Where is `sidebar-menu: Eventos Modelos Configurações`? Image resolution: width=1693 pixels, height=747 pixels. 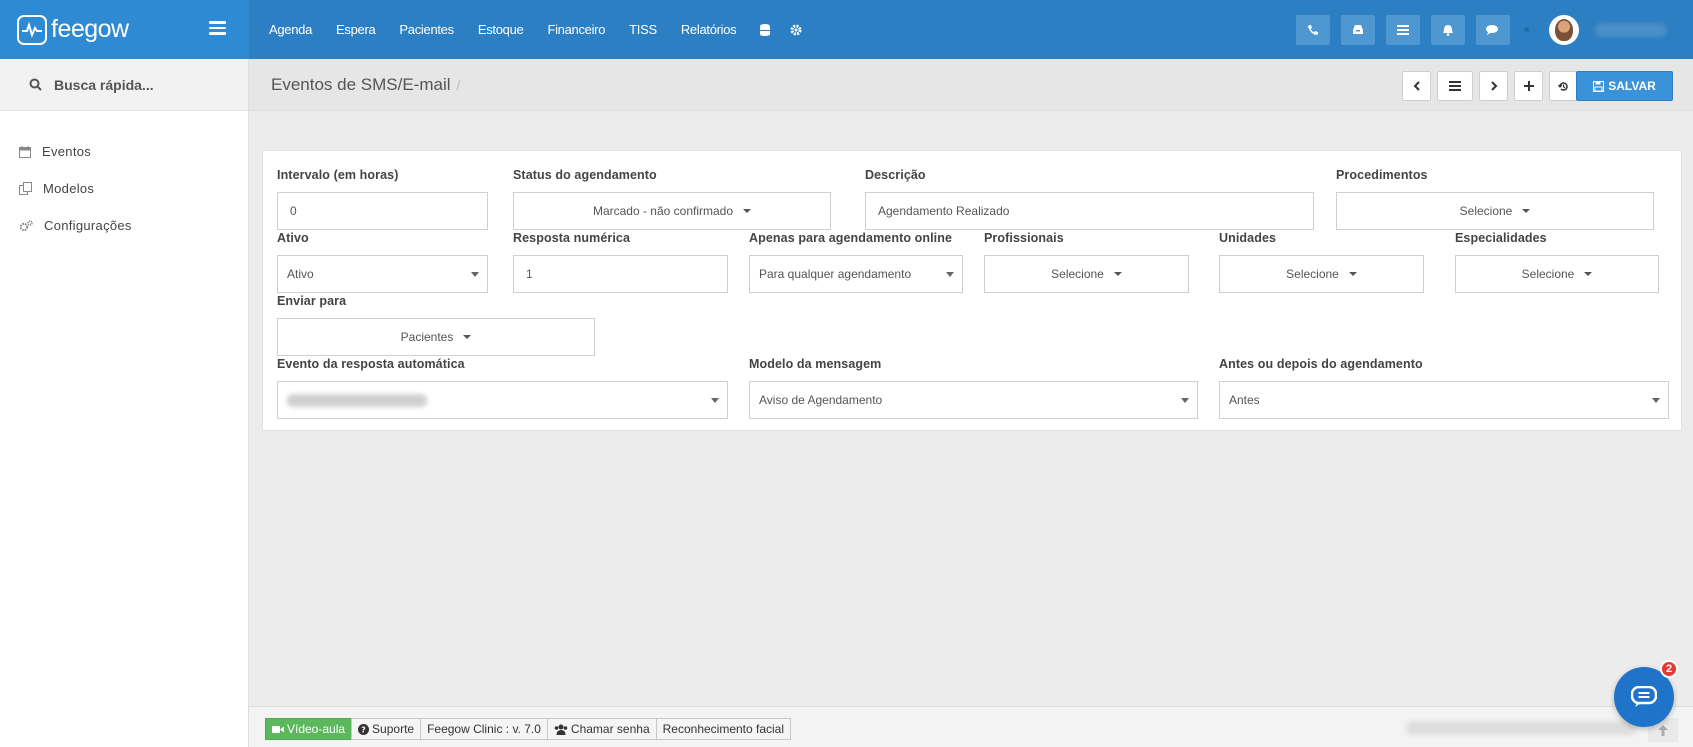 sidebar-menu: Eventos Modelos Configurações is located at coordinates (124, 188).